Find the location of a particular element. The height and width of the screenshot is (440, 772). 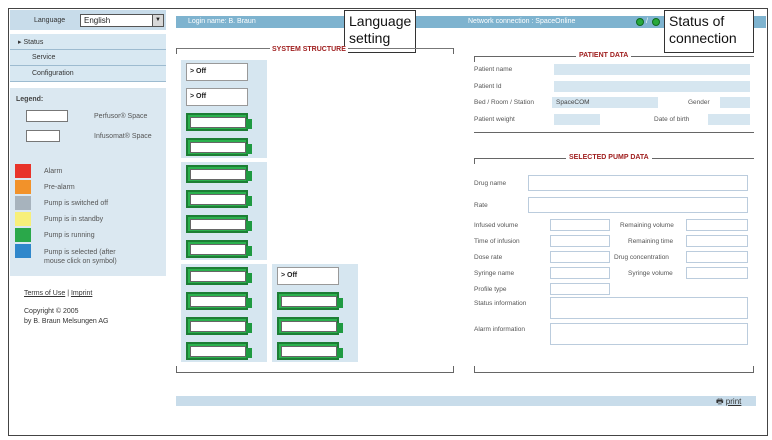

remaining-time-label: Remaining time is located at coordinates (651, 241).